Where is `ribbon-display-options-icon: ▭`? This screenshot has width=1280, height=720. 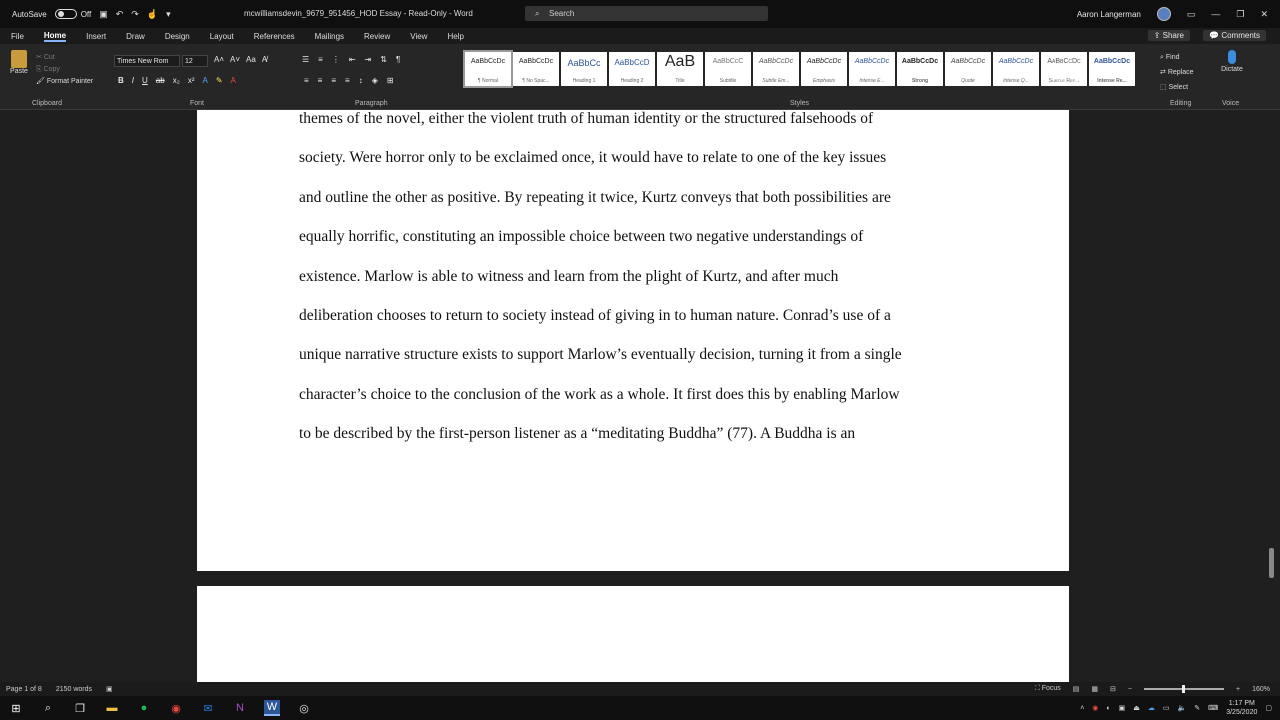
ribbon-display-options-icon: ▭ is located at coordinates (1191, 14).